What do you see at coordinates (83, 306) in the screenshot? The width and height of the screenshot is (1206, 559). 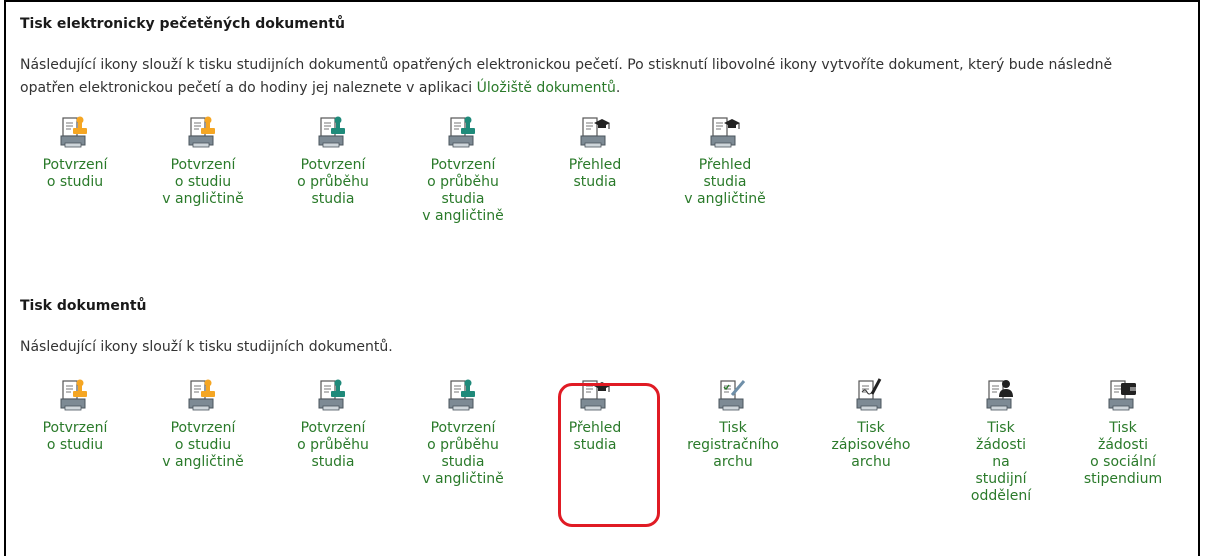 I see `print-section-title: Tisk dokumentů` at bounding box center [83, 306].